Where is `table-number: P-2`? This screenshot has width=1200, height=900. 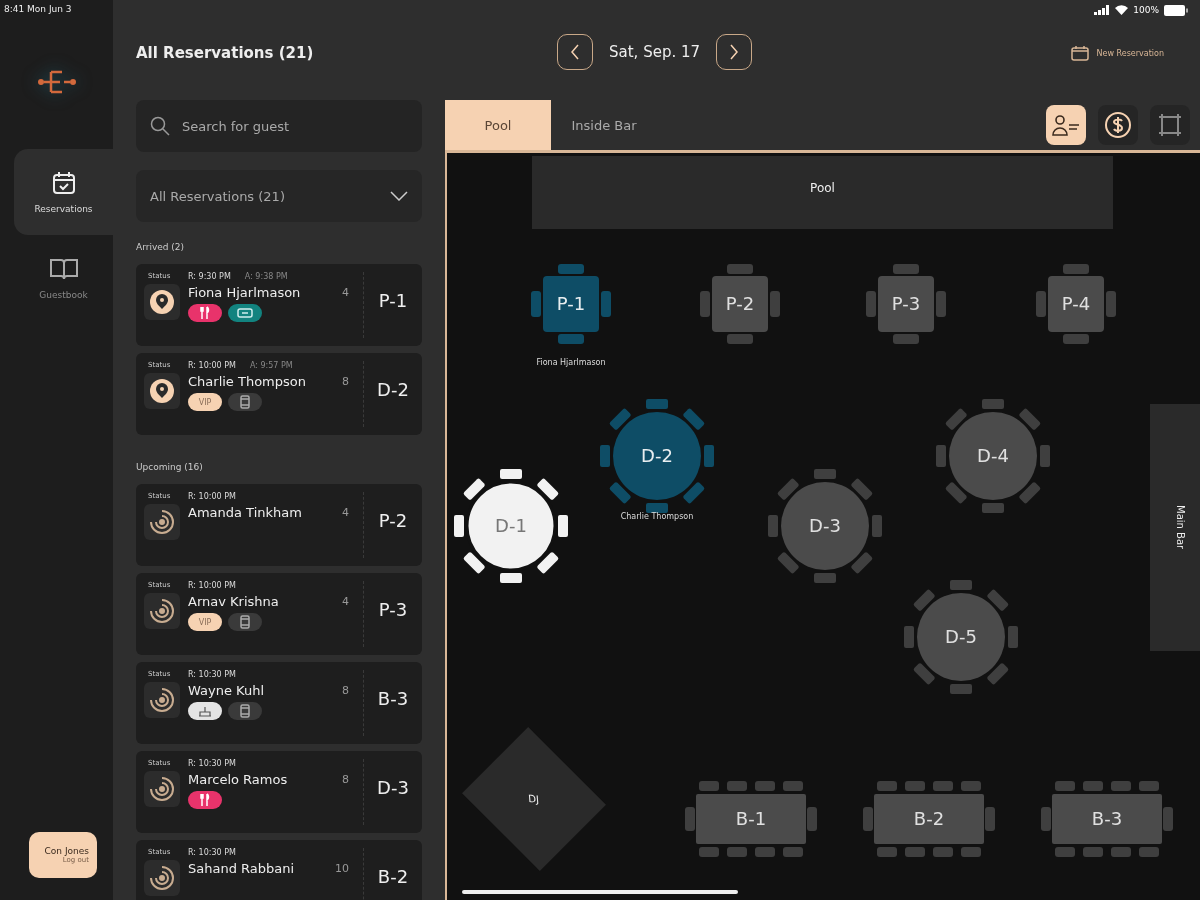
table-number: P-2 is located at coordinates (393, 520).